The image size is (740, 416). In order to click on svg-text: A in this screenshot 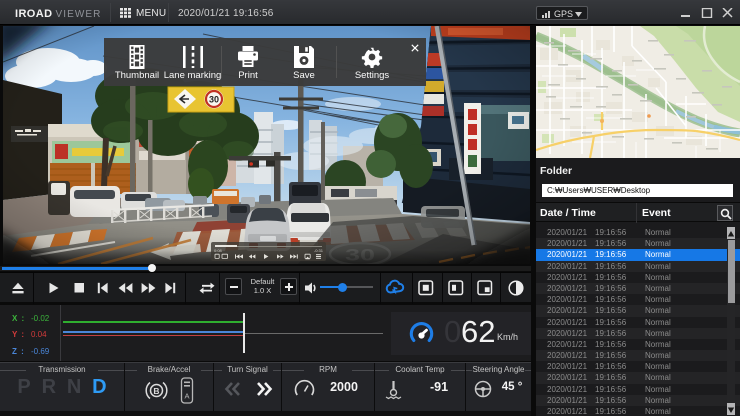, I will do `click(186, 396)`.